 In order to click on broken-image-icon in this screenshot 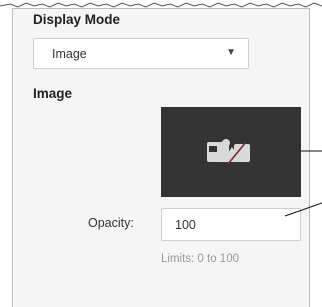, I will do `click(228, 152)`.